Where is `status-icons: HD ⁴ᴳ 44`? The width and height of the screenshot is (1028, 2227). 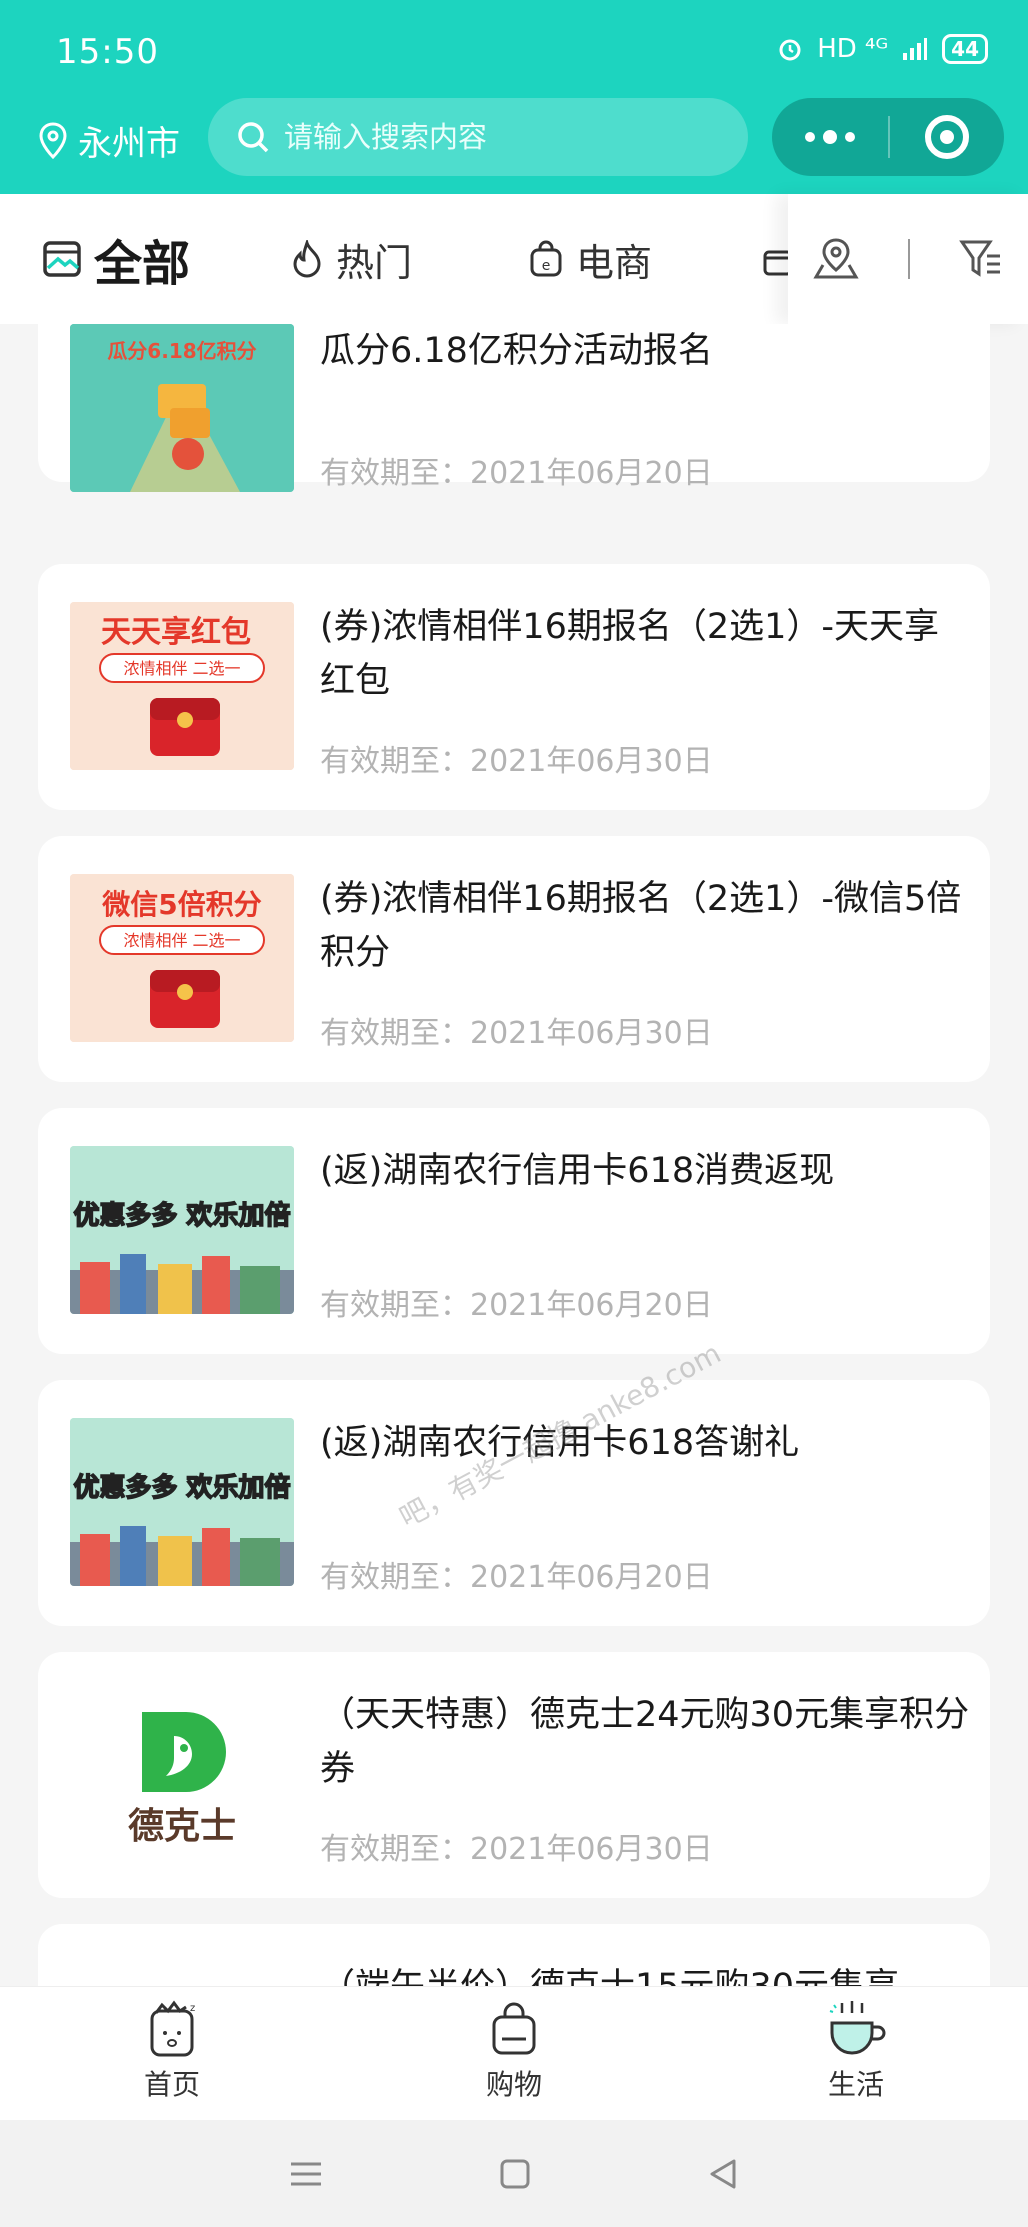 status-icons: HD ⁴ᴳ 44 is located at coordinates (882, 49).